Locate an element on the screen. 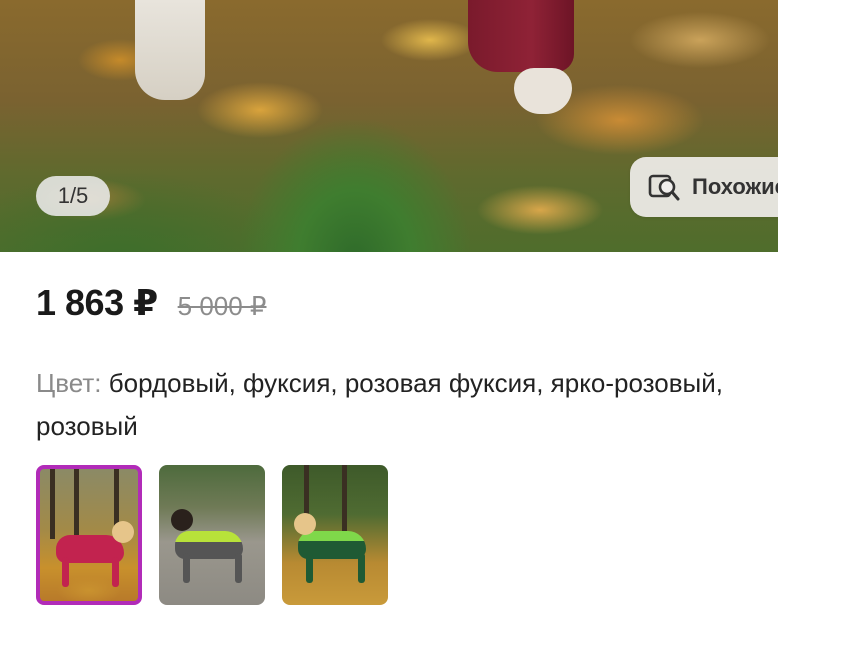  photo-dog-leg is located at coordinates (170, 50).